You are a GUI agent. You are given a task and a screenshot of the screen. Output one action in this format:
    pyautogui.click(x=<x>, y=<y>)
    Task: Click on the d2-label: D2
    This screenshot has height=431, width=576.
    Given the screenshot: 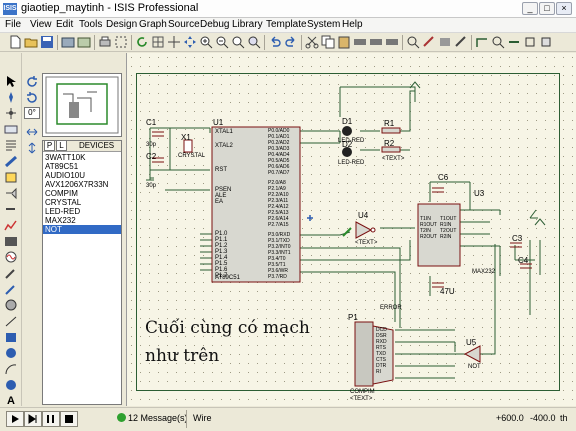 What is the action you would take?
    pyautogui.click(x=347, y=144)
    